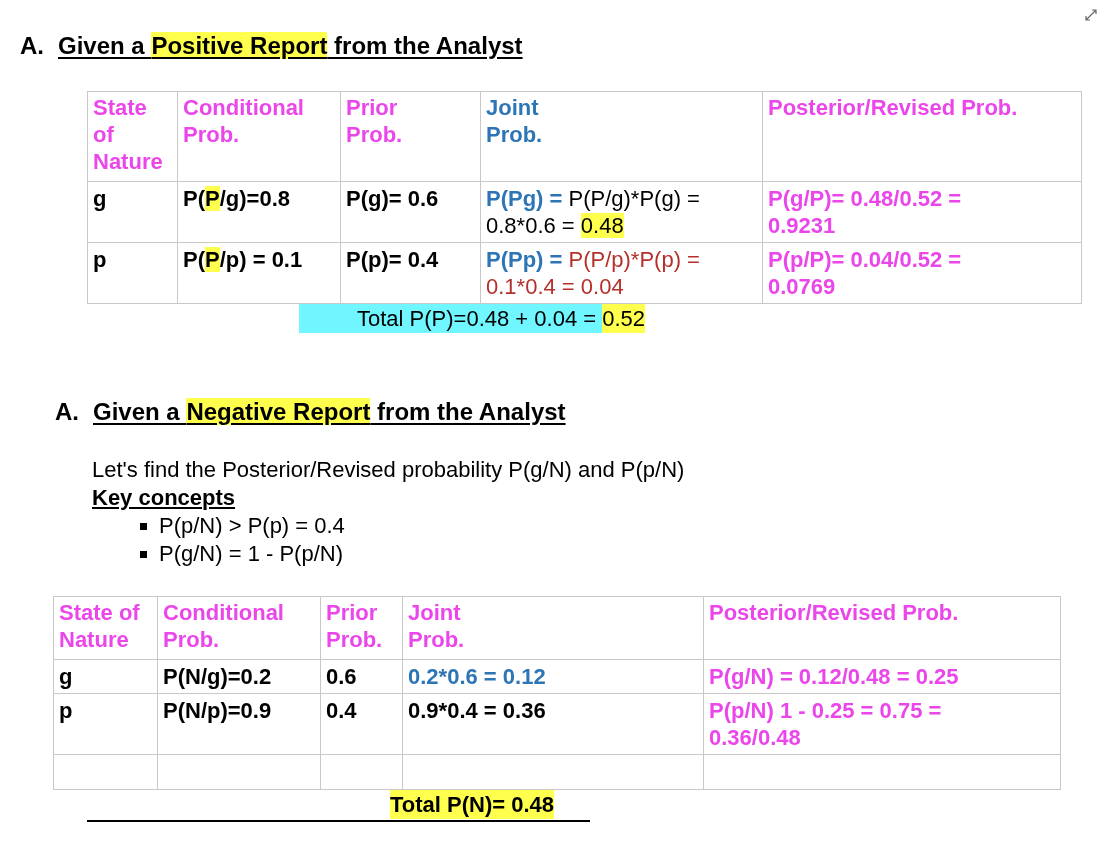 The height and width of the screenshot is (854, 1100). I want to click on table-cell: 0.6, so click(361, 676).